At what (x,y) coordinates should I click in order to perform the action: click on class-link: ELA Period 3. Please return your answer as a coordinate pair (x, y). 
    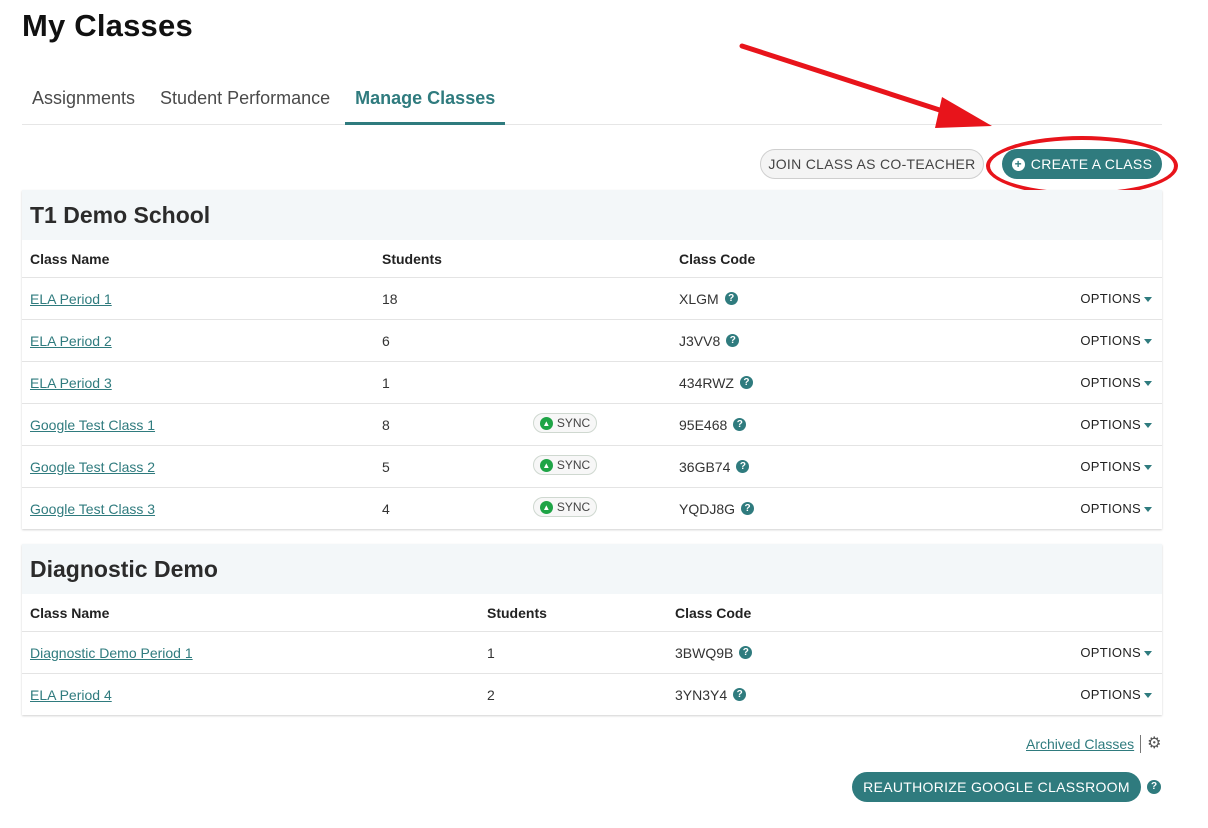
    Looking at the image, I should click on (71, 383).